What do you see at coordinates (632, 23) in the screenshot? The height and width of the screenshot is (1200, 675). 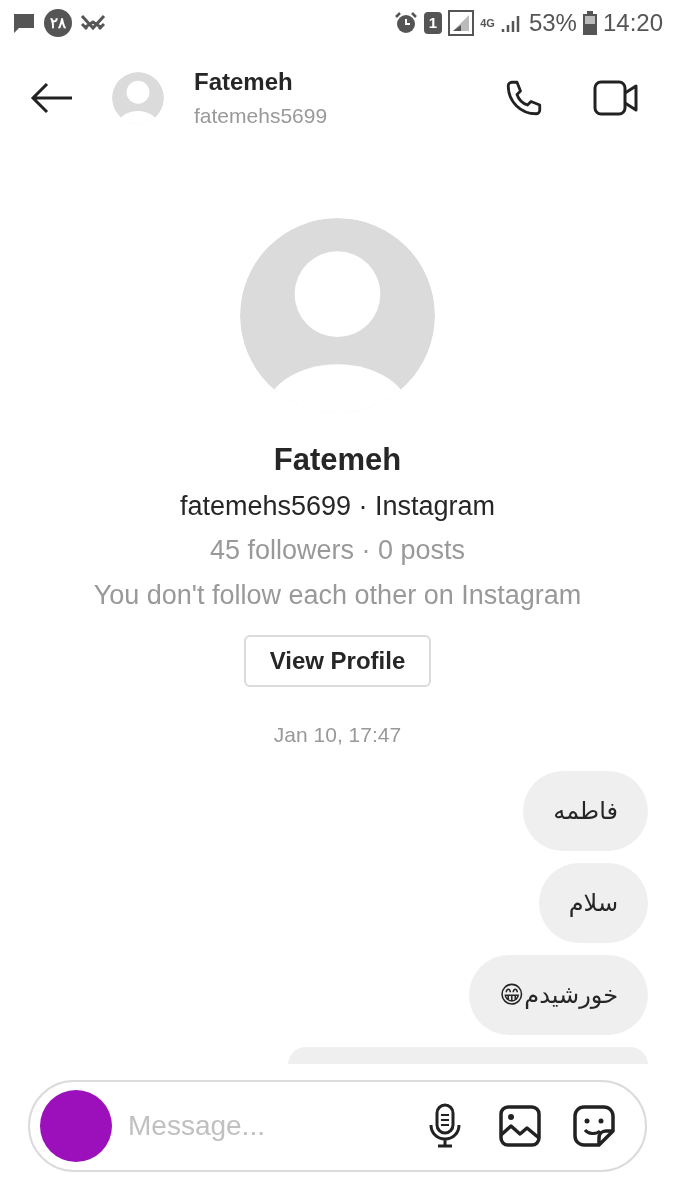 I see `clock: 14:20` at bounding box center [632, 23].